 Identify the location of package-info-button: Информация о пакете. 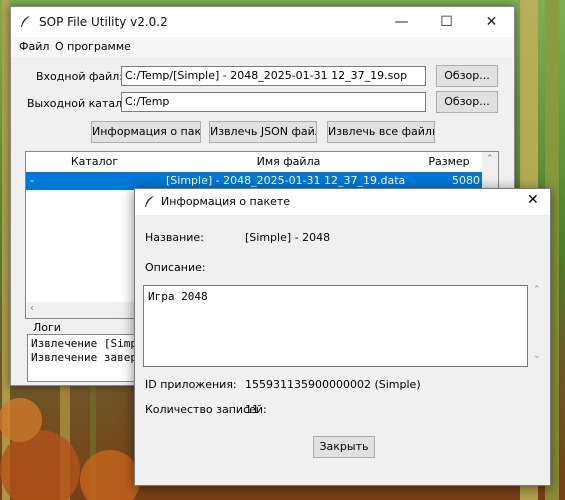
(146, 132).